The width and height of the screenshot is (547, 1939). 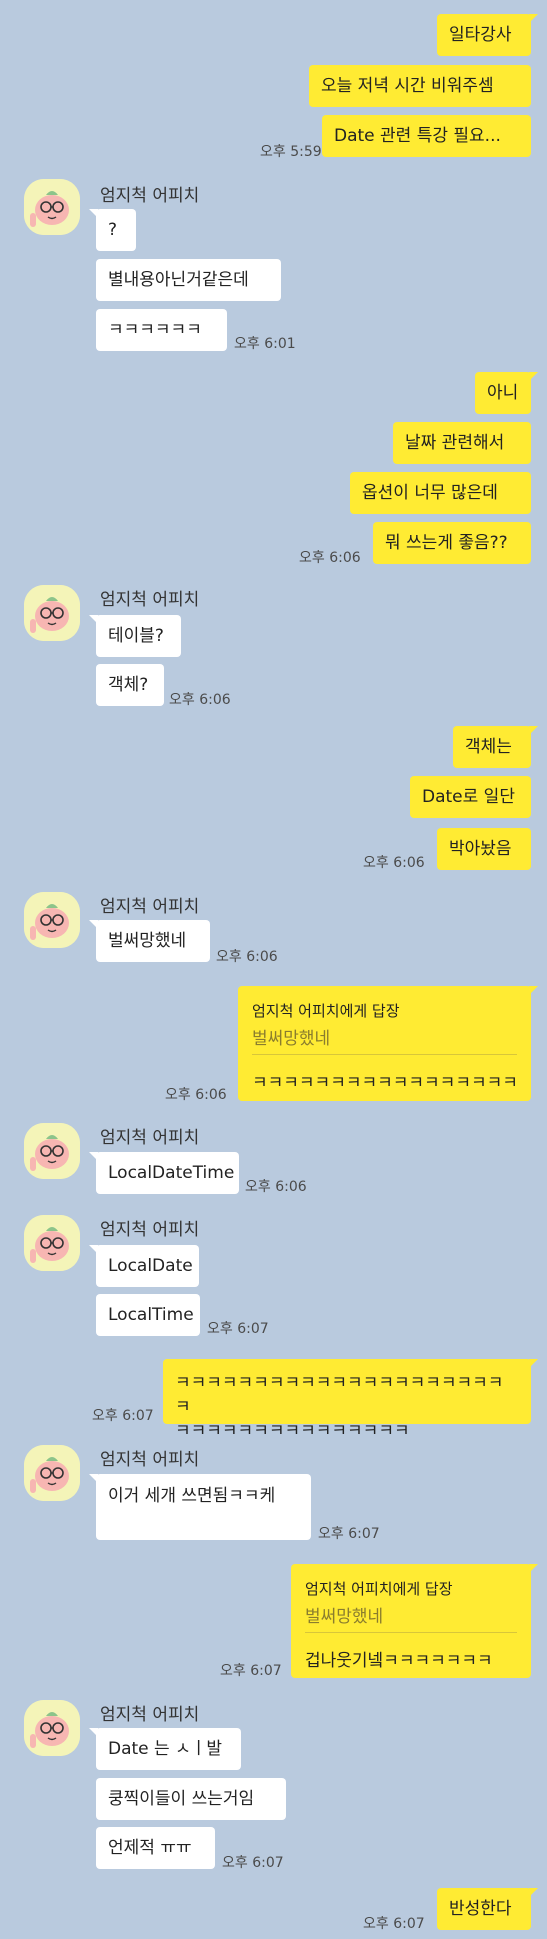 What do you see at coordinates (149, 941) in the screenshot?
I see `other-message: 벌써망했네` at bounding box center [149, 941].